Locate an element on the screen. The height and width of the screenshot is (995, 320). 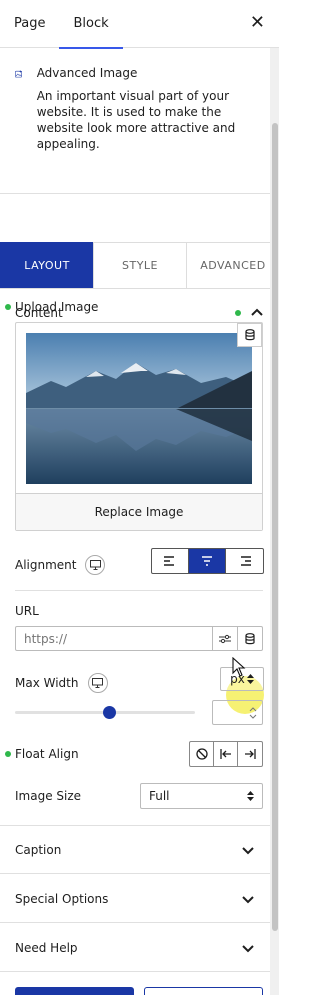
url-input is located at coordinates (114, 638).